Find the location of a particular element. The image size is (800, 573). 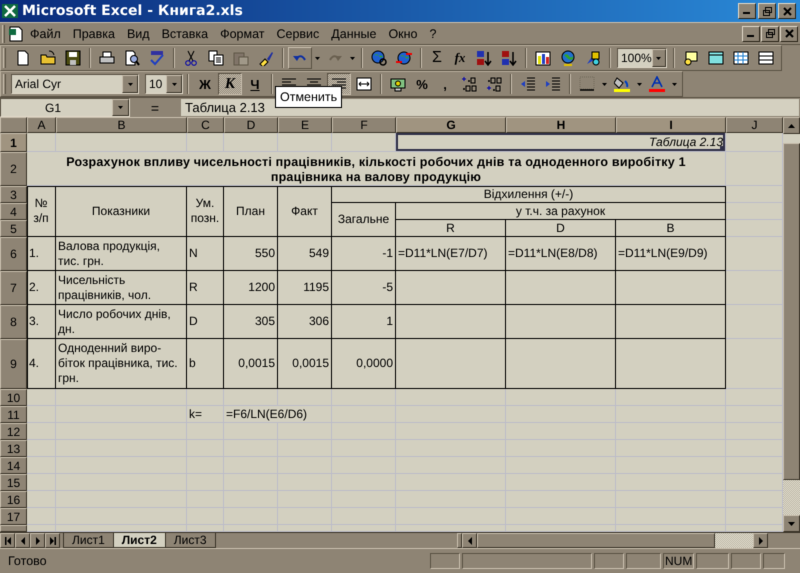

row-header: 17 is located at coordinates (13, 516).